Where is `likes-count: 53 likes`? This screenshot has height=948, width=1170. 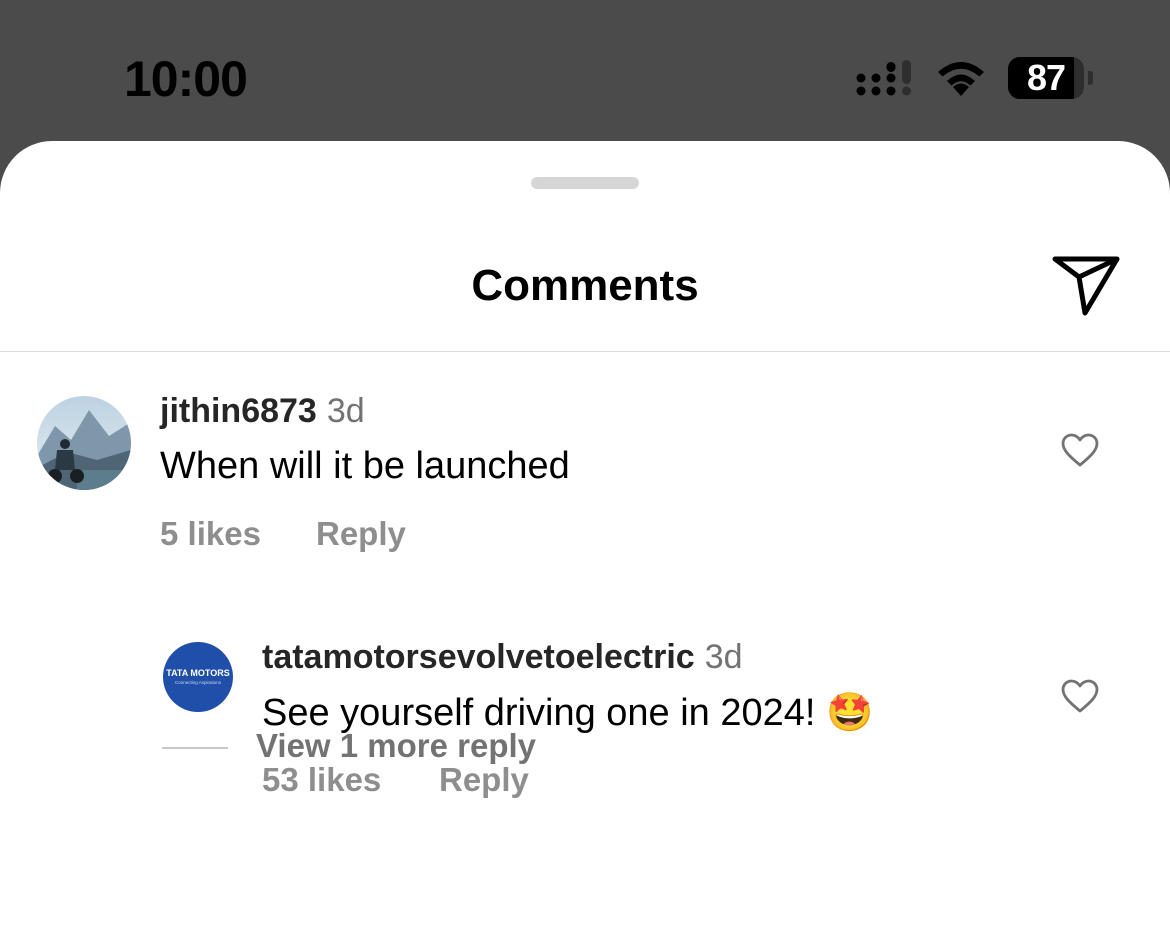 likes-count: 53 likes is located at coordinates (321, 780).